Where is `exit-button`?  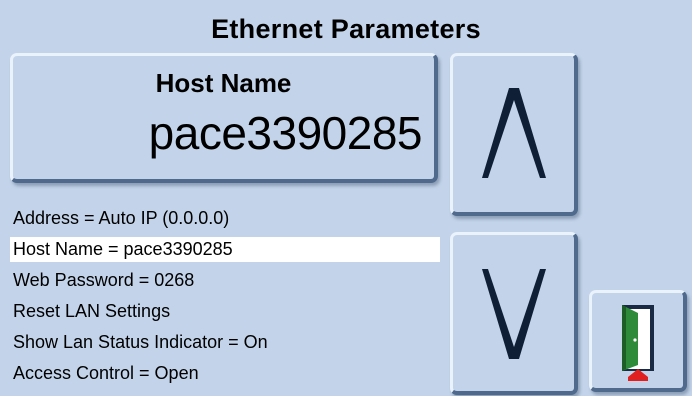
exit-button is located at coordinates (638, 341).